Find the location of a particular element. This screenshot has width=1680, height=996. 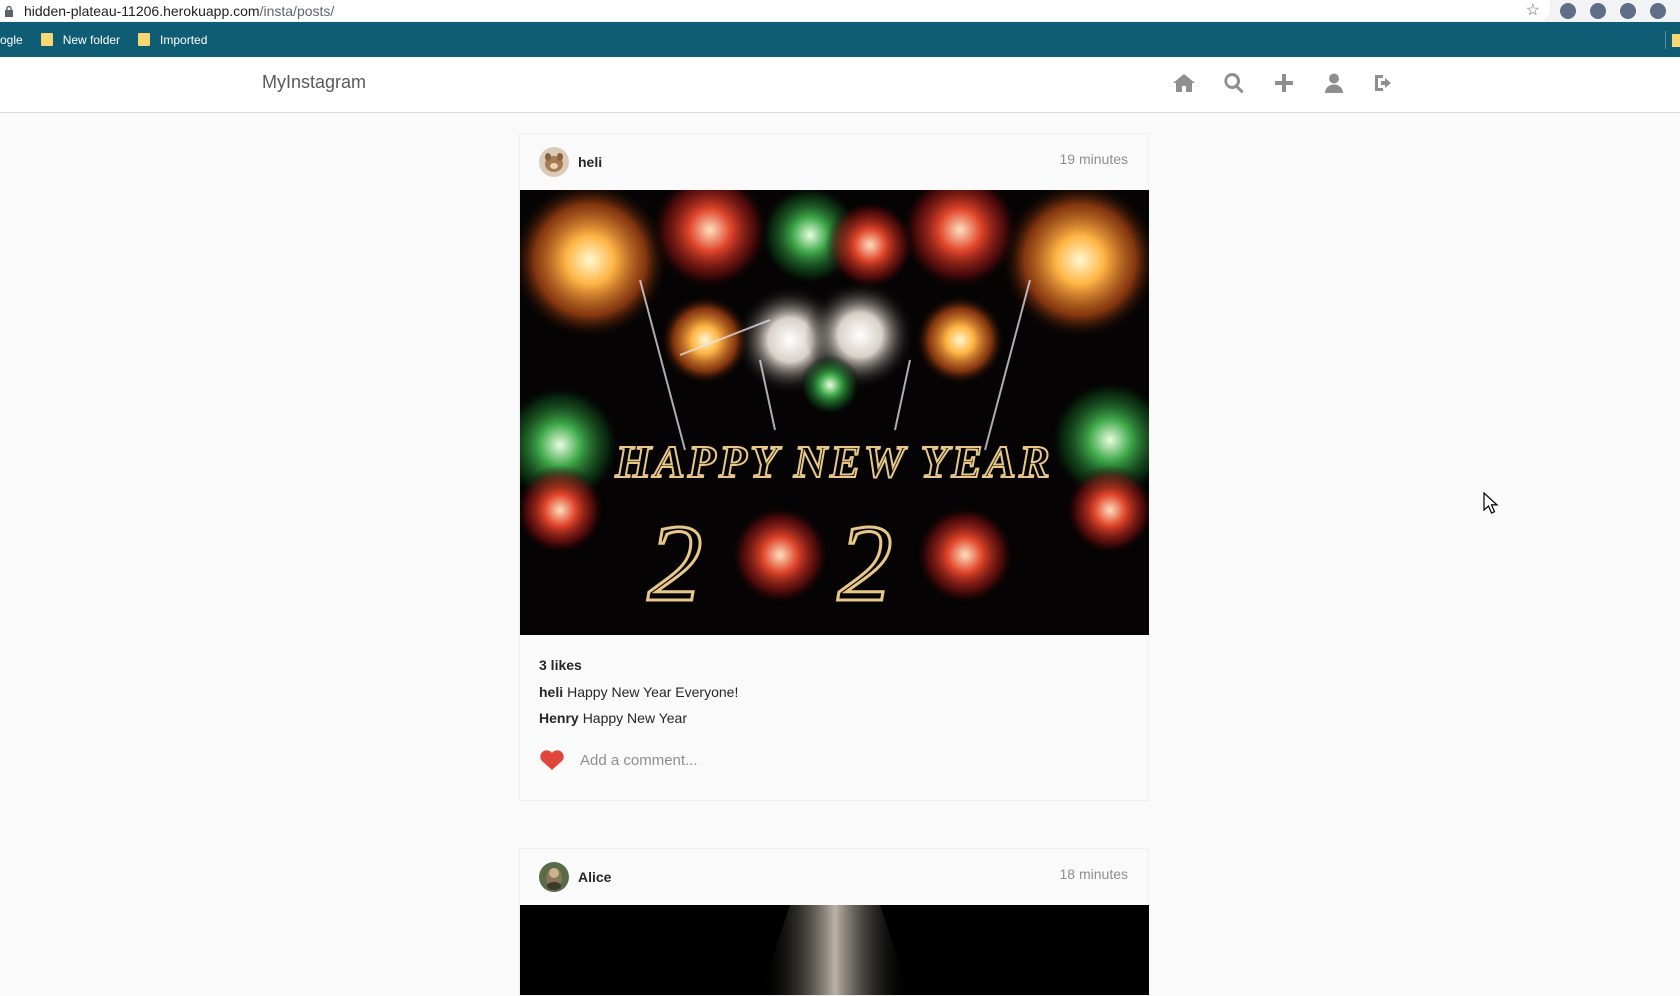

post-header: heli 19 minutes is located at coordinates (834, 162).